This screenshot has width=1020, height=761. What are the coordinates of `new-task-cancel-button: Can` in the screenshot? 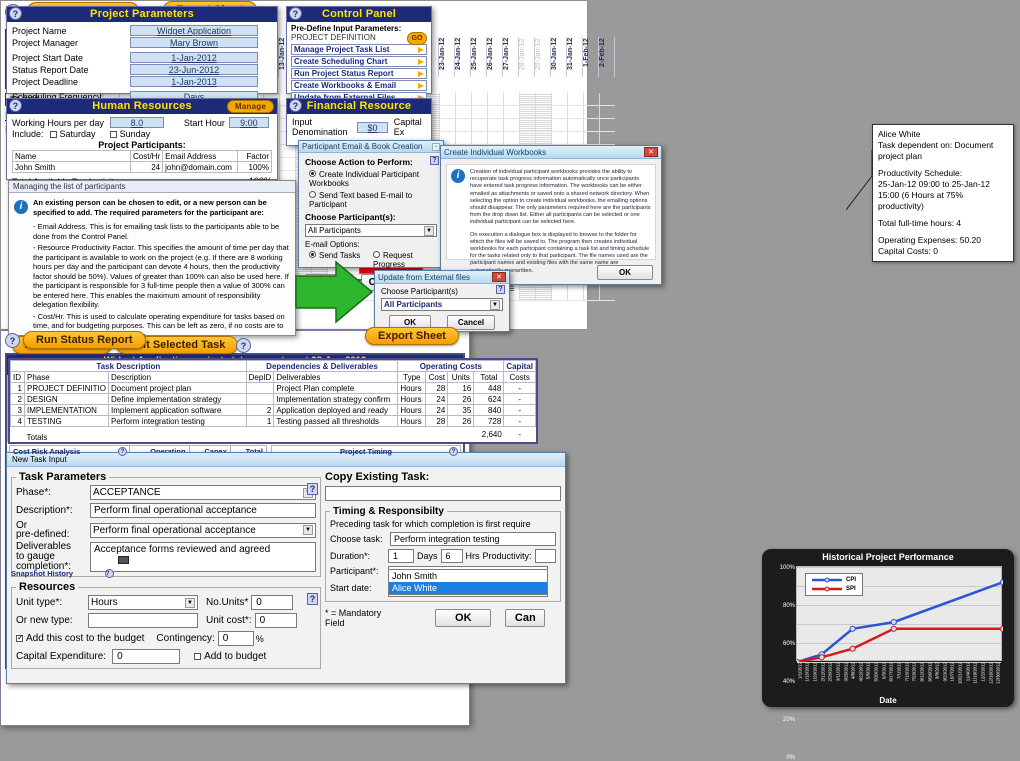 It's located at (525, 618).